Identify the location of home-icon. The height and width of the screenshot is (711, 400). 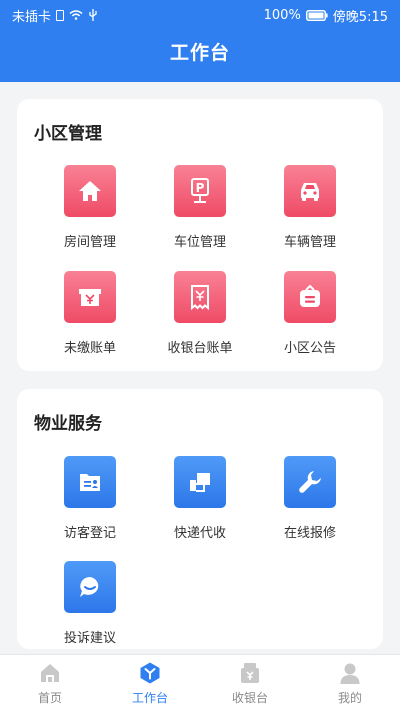
(50, 673).